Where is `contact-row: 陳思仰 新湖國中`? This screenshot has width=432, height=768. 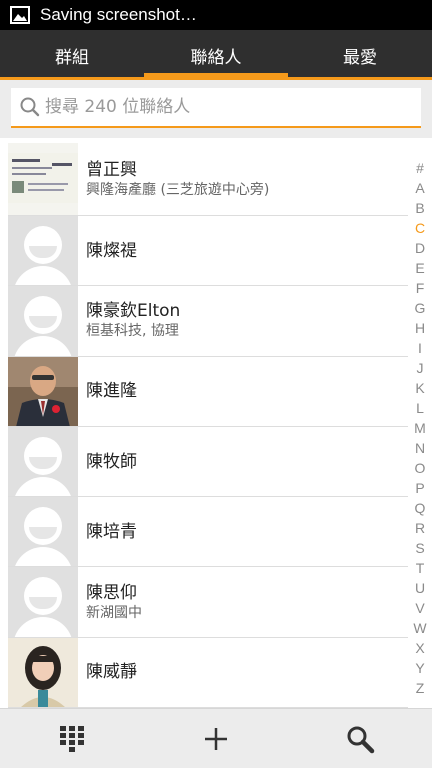 contact-row: 陳思仰 新湖國中 is located at coordinates (208, 602).